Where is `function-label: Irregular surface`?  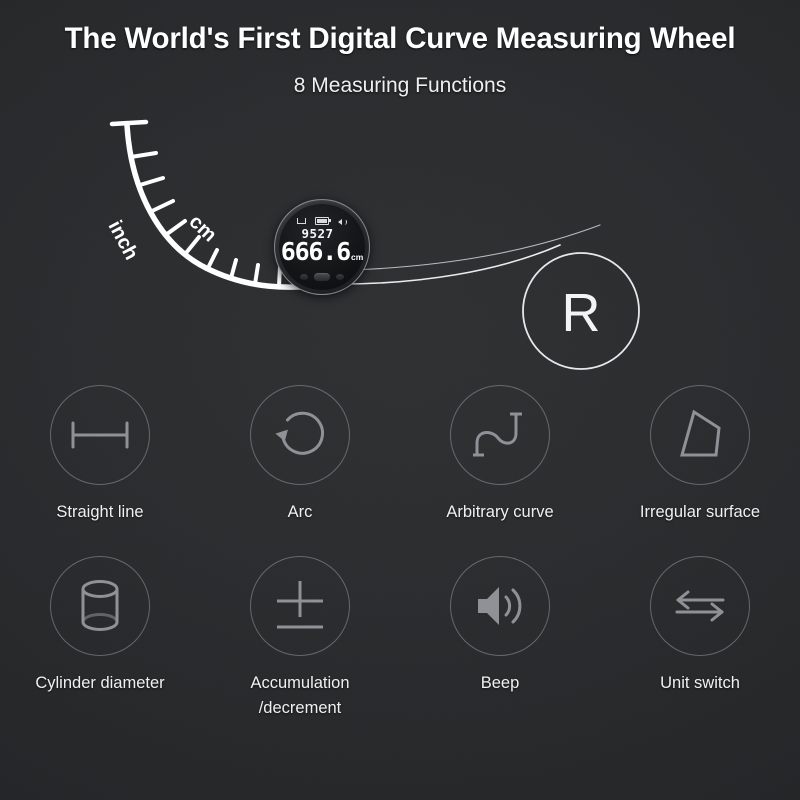
function-label: Irregular surface is located at coordinates (700, 512).